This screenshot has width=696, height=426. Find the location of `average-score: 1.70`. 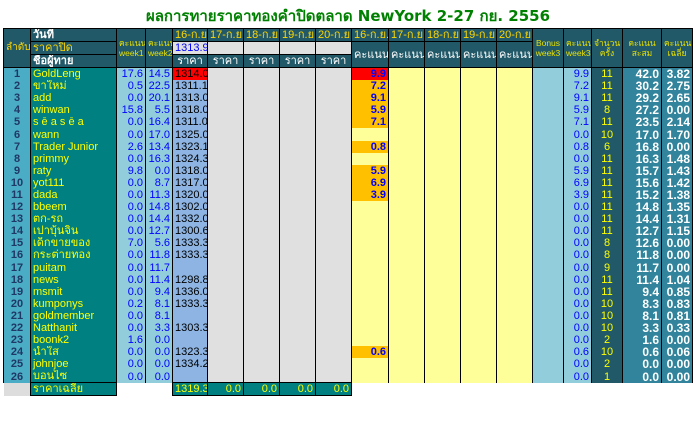

average-score: 1.70 is located at coordinates (677, 134).